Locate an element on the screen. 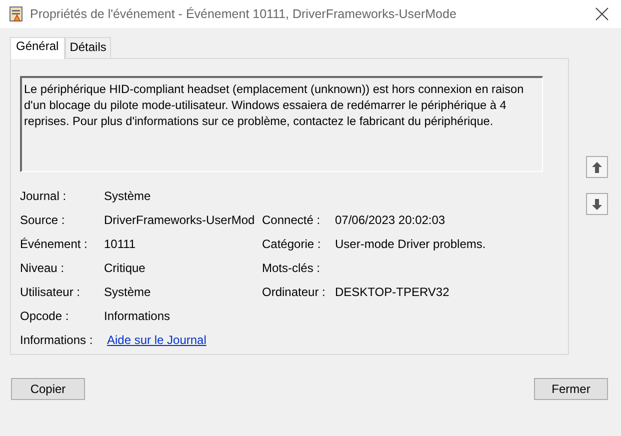 The image size is (621, 436). field-label: Journal : is located at coordinates (44, 196).